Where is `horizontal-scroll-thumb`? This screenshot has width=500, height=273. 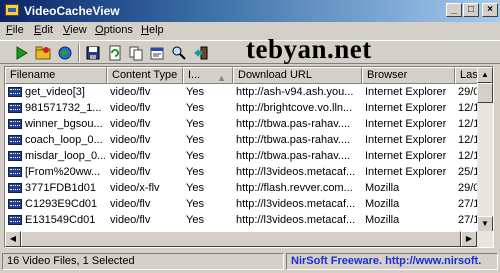
horizontal-scroll-thumb is located at coordinates (241, 239).